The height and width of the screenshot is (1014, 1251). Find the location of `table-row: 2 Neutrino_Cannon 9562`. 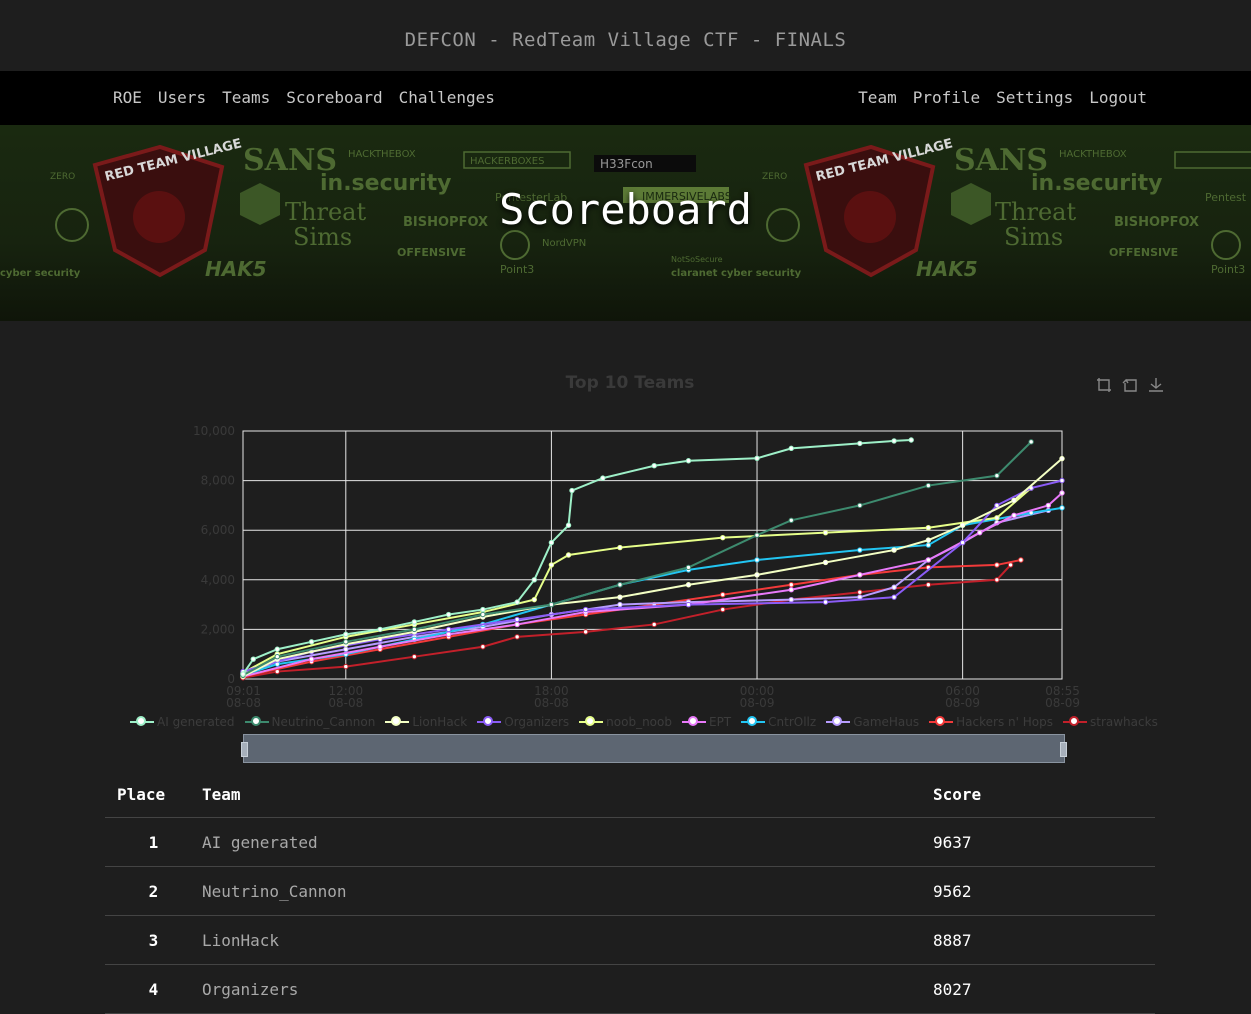

table-row: 2 Neutrino_Cannon 9562 is located at coordinates (630, 891).